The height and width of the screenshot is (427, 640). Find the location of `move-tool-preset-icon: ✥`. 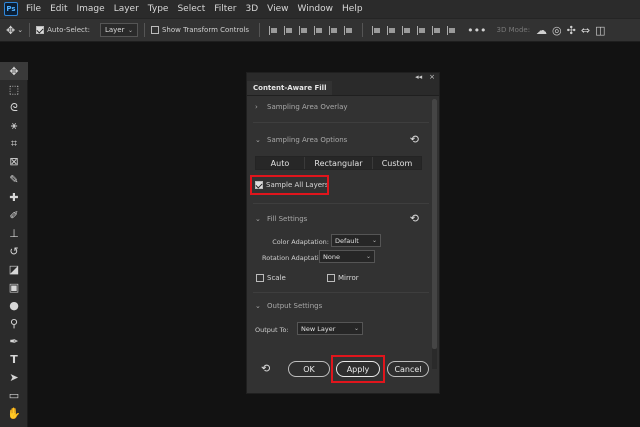

move-tool-preset-icon: ✥ is located at coordinates (10, 30).